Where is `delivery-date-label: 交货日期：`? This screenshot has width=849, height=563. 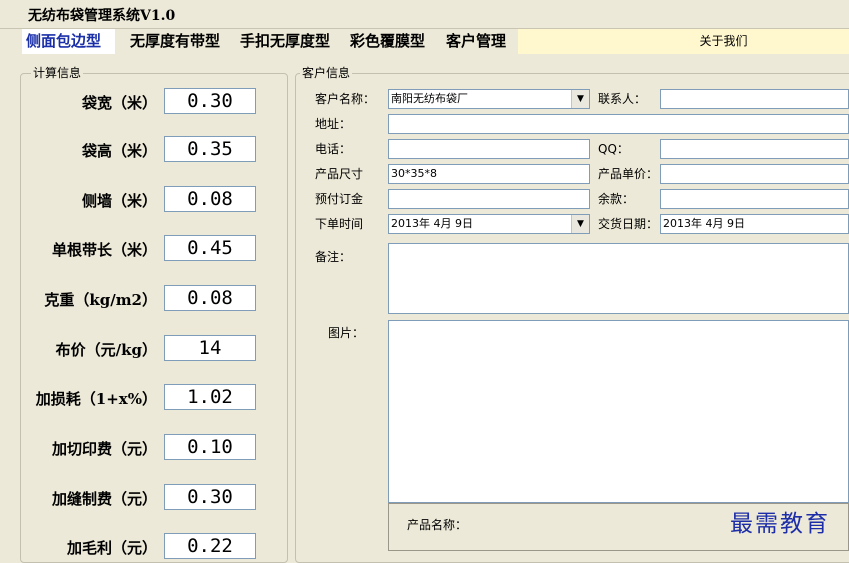
delivery-date-label: 交货日期： is located at coordinates (628, 224).